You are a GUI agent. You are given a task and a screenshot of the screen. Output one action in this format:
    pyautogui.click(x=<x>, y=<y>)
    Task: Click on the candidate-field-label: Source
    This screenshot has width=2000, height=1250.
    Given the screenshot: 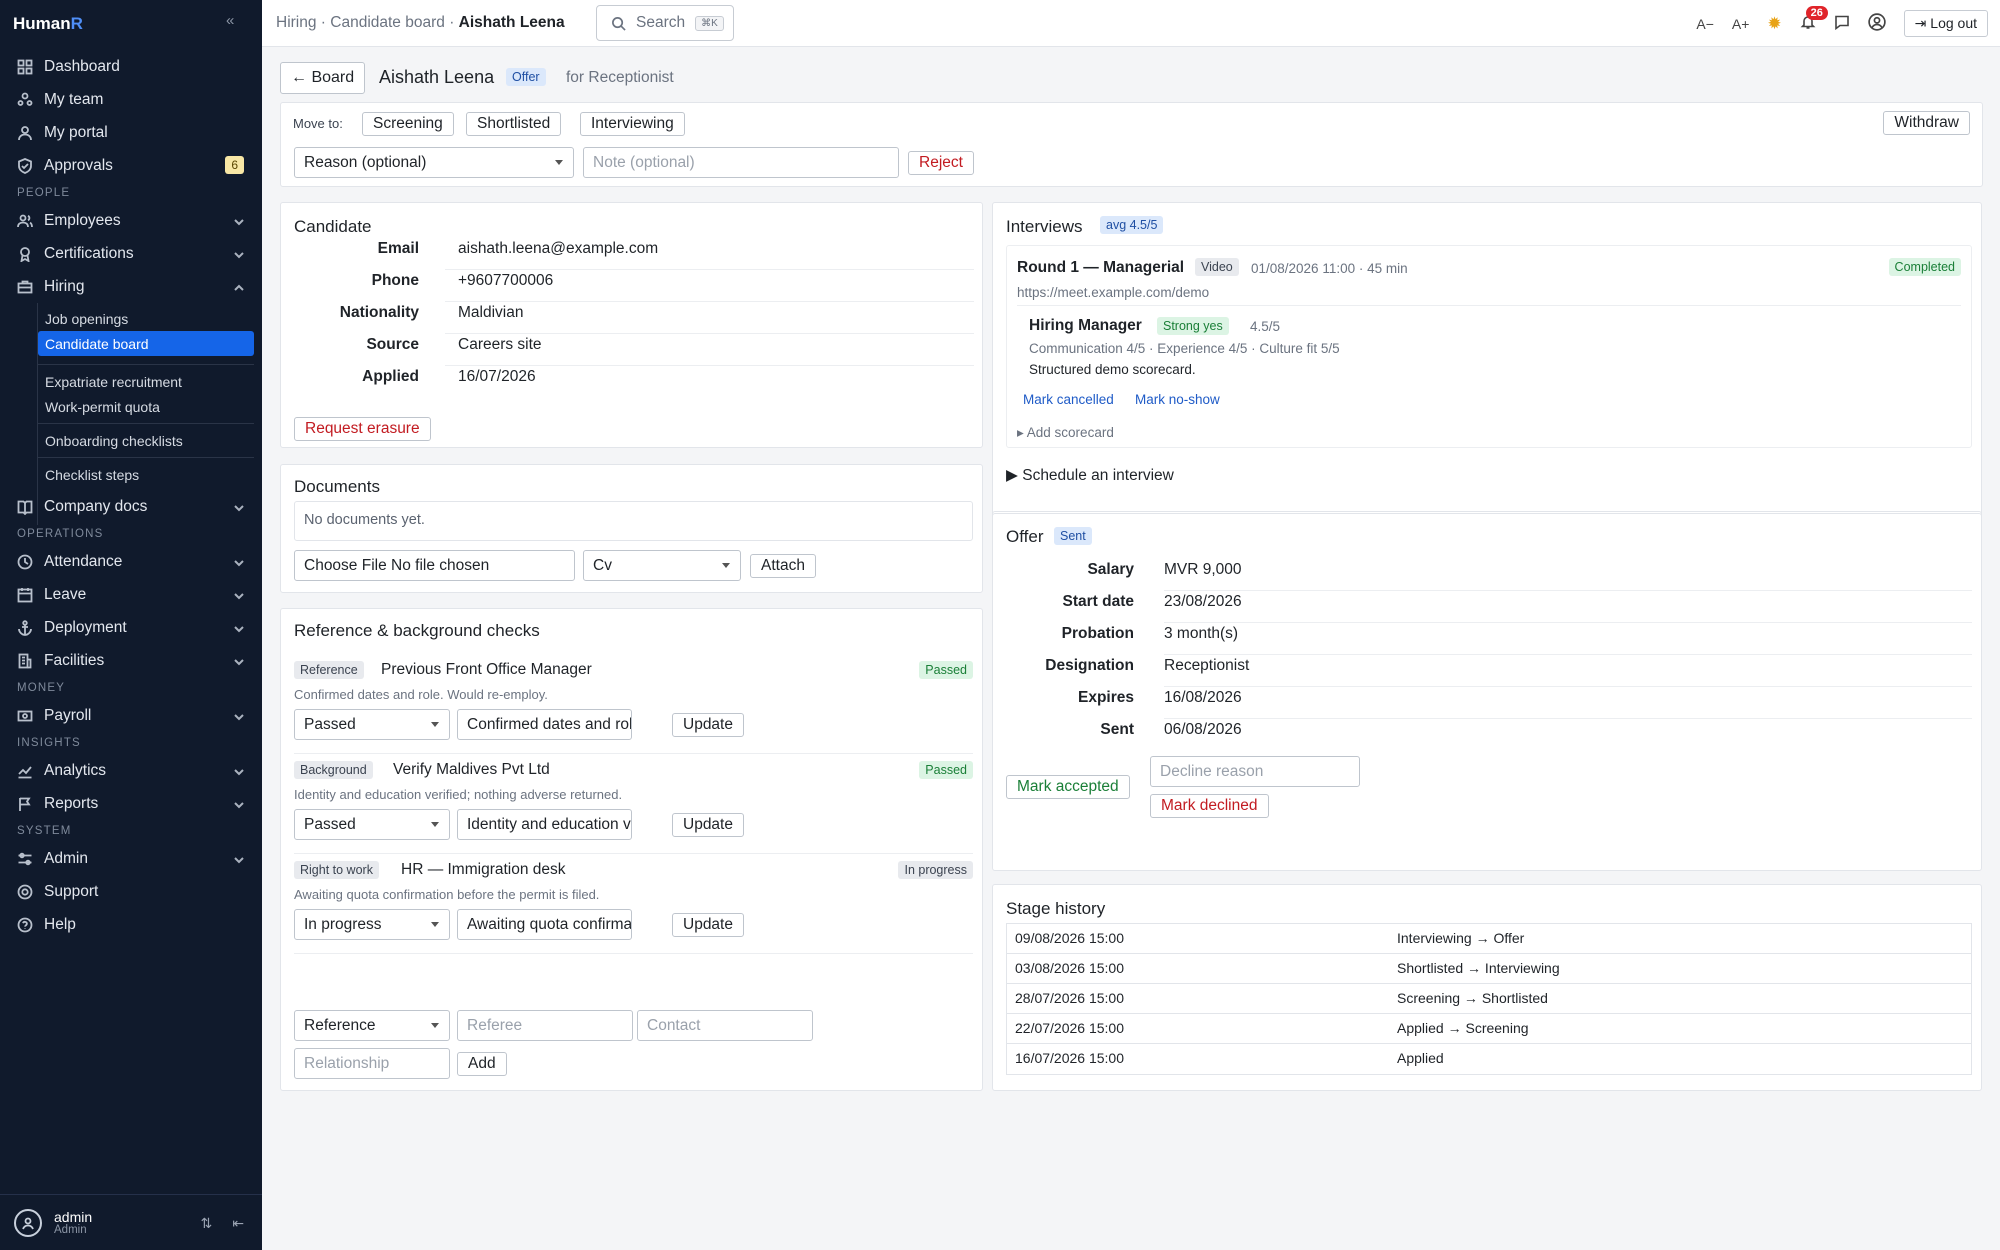 What is the action you would take?
    pyautogui.click(x=392, y=344)
    